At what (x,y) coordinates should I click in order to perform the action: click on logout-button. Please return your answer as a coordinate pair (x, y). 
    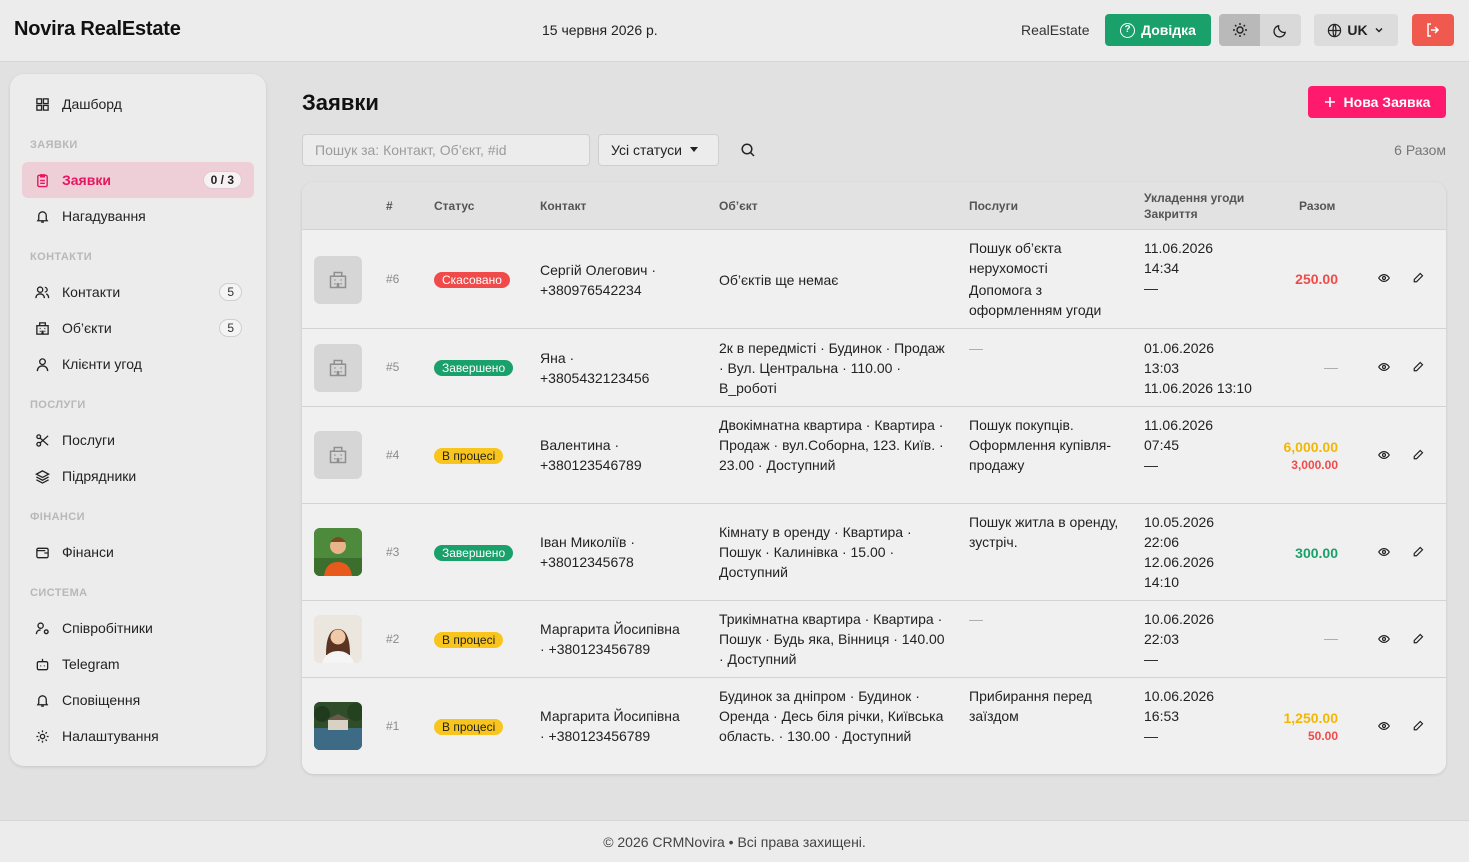
    Looking at the image, I should click on (1433, 30).